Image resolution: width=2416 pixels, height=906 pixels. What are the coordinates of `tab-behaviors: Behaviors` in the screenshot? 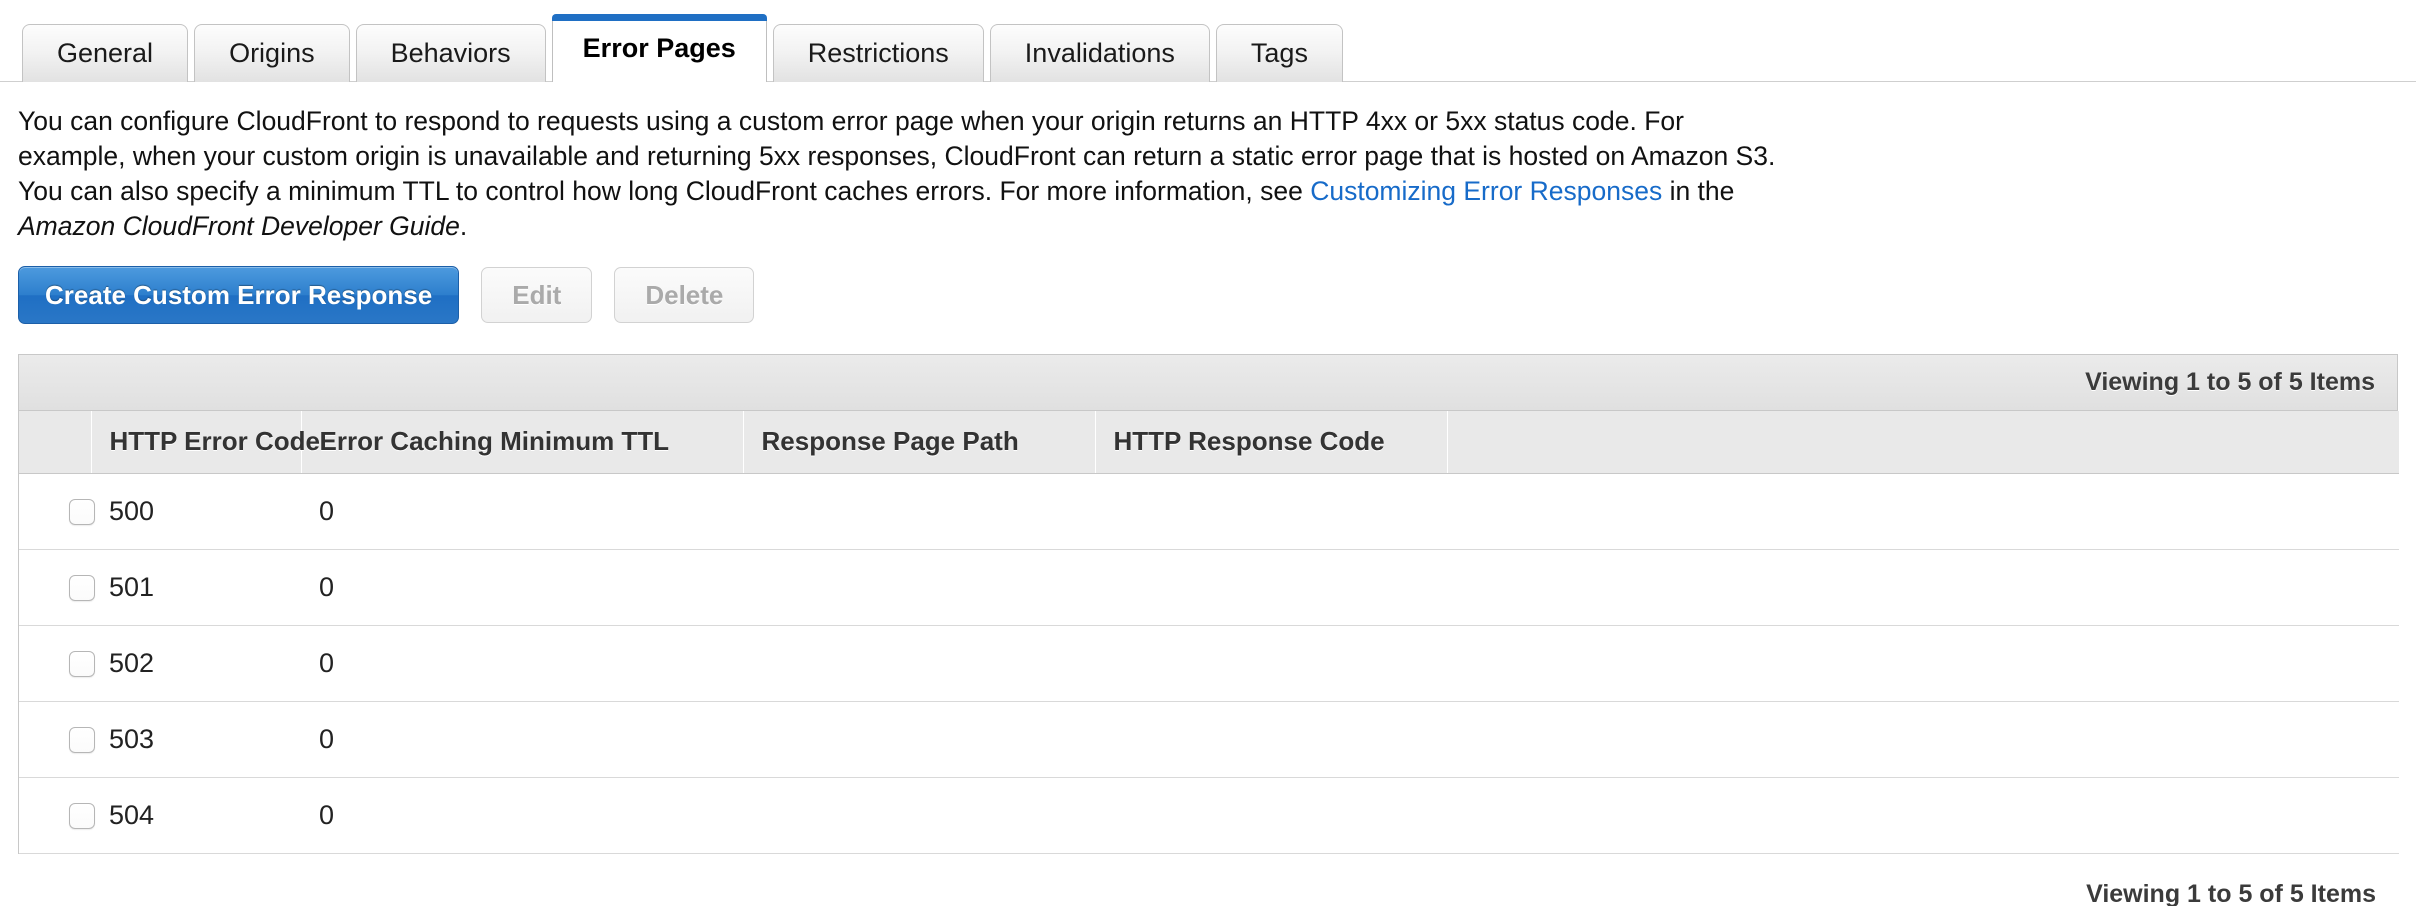 It's located at (450, 53).